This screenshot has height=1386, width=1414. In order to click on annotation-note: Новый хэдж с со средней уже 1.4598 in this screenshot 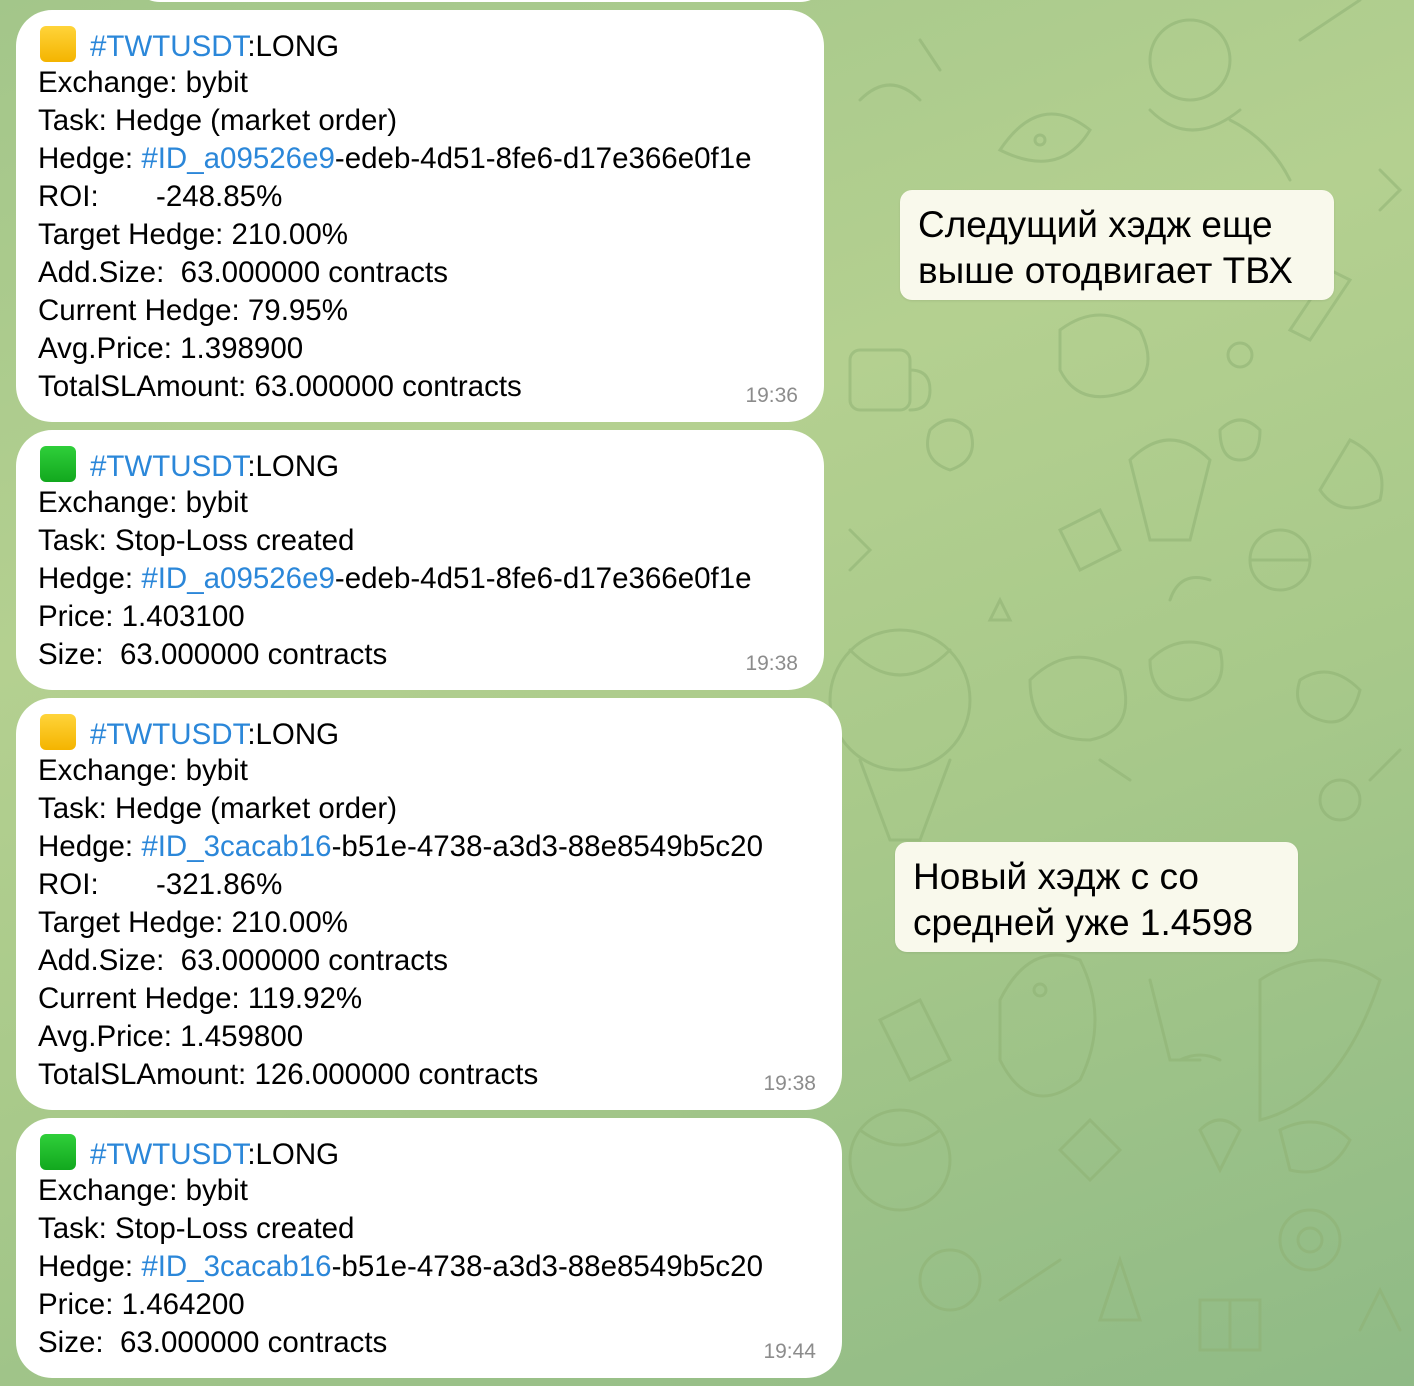, I will do `click(1096, 897)`.